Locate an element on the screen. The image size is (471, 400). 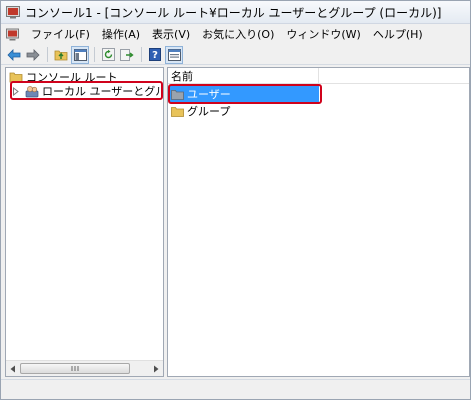
export-list-button is located at coordinates (127, 55).